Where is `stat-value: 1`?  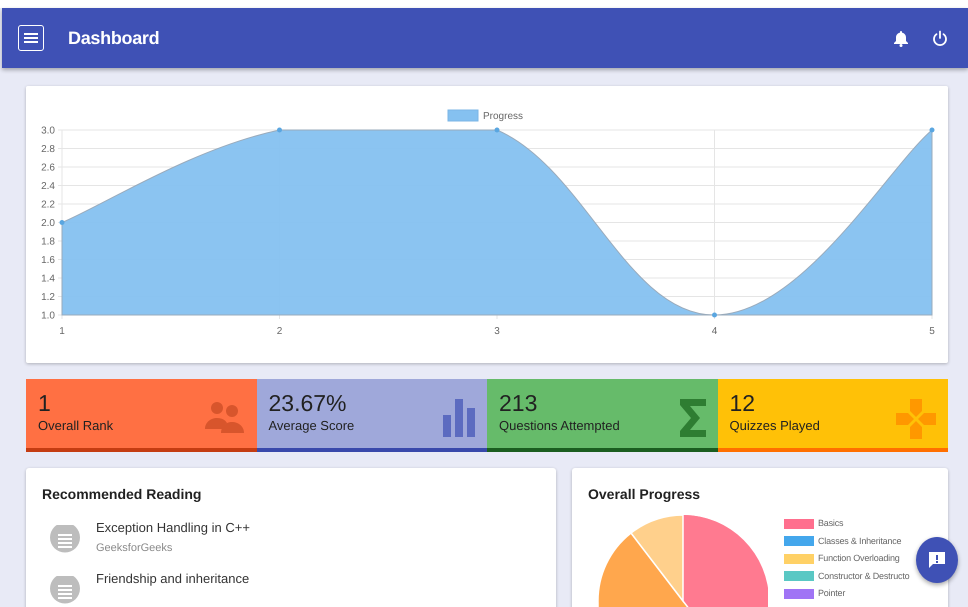 stat-value: 1 is located at coordinates (45, 403).